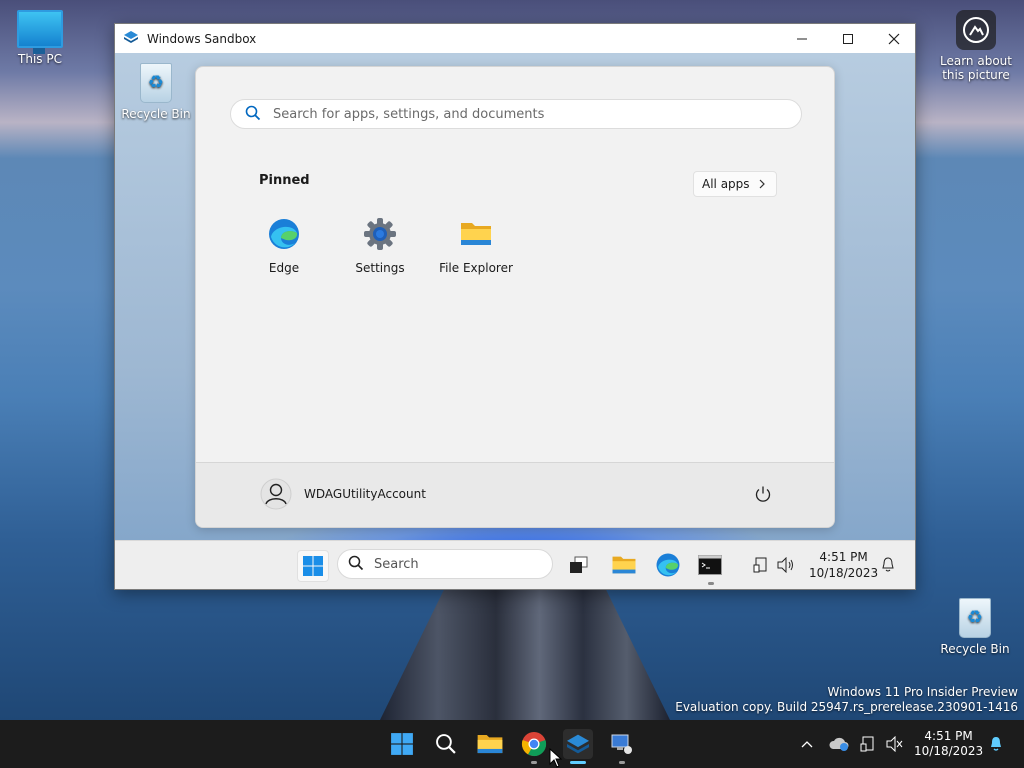 The width and height of the screenshot is (1024, 768). Describe the element at coordinates (976, 30) in the screenshot. I see `camera-icon` at that location.